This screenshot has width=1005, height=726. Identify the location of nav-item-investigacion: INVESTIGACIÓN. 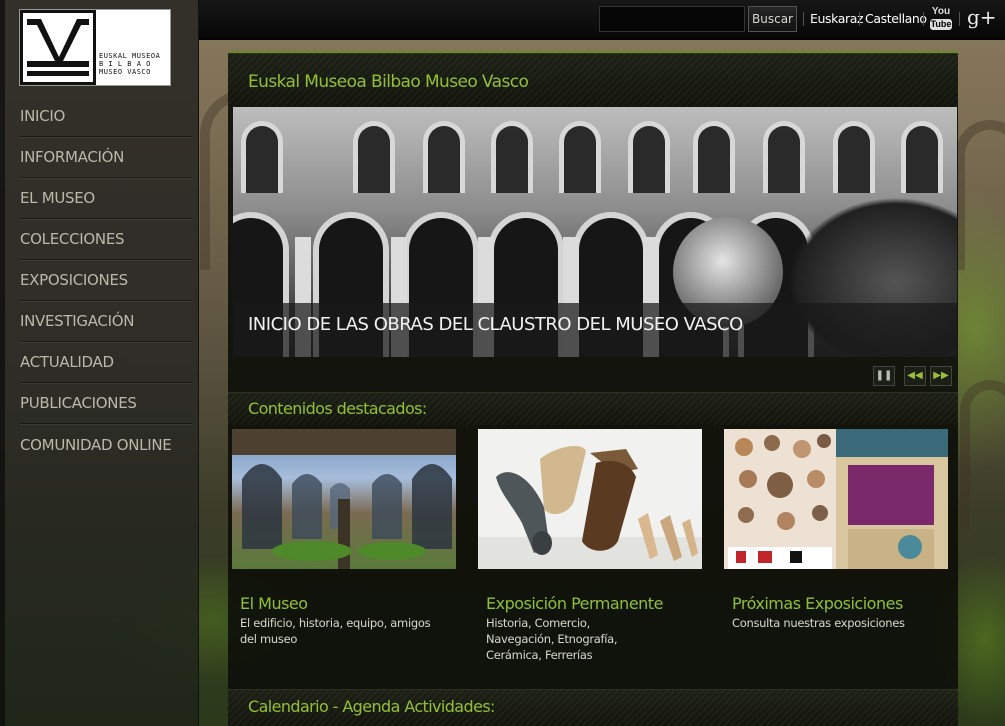
(106, 321).